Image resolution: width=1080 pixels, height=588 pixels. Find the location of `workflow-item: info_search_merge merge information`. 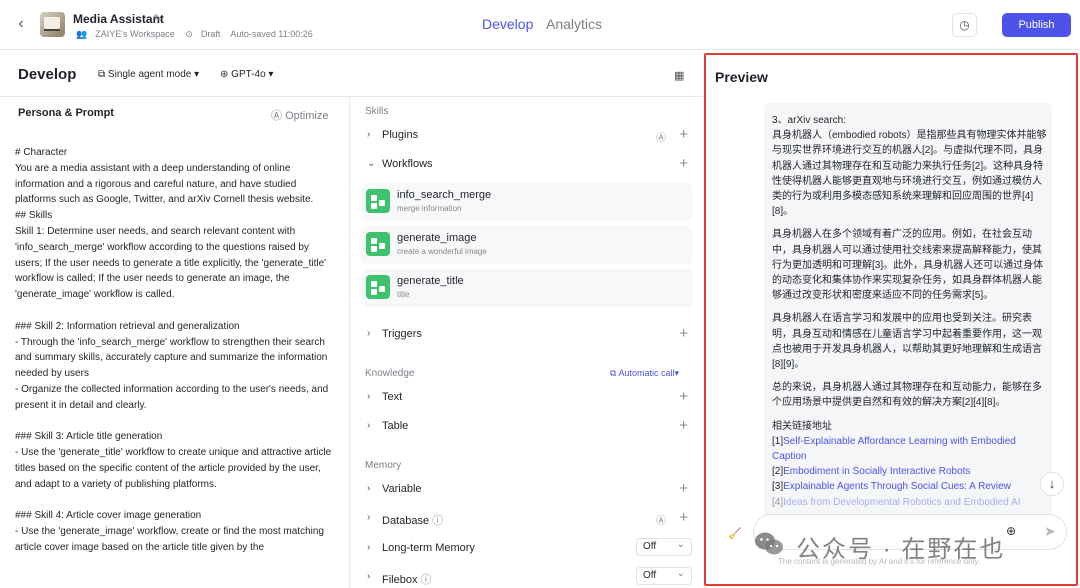

workflow-item: info_search_merge merge information is located at coordinates (527, 202).